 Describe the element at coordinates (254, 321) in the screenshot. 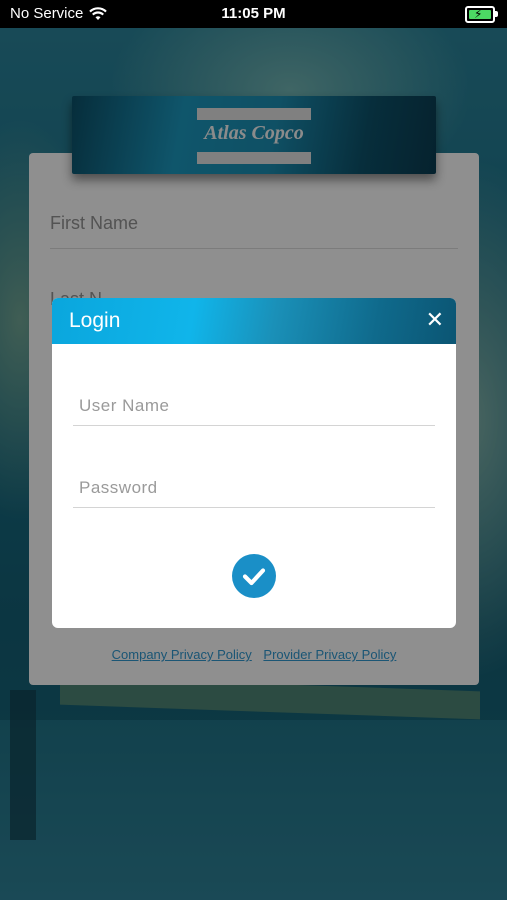

I see `dialog-header: Login ✕` at that location.